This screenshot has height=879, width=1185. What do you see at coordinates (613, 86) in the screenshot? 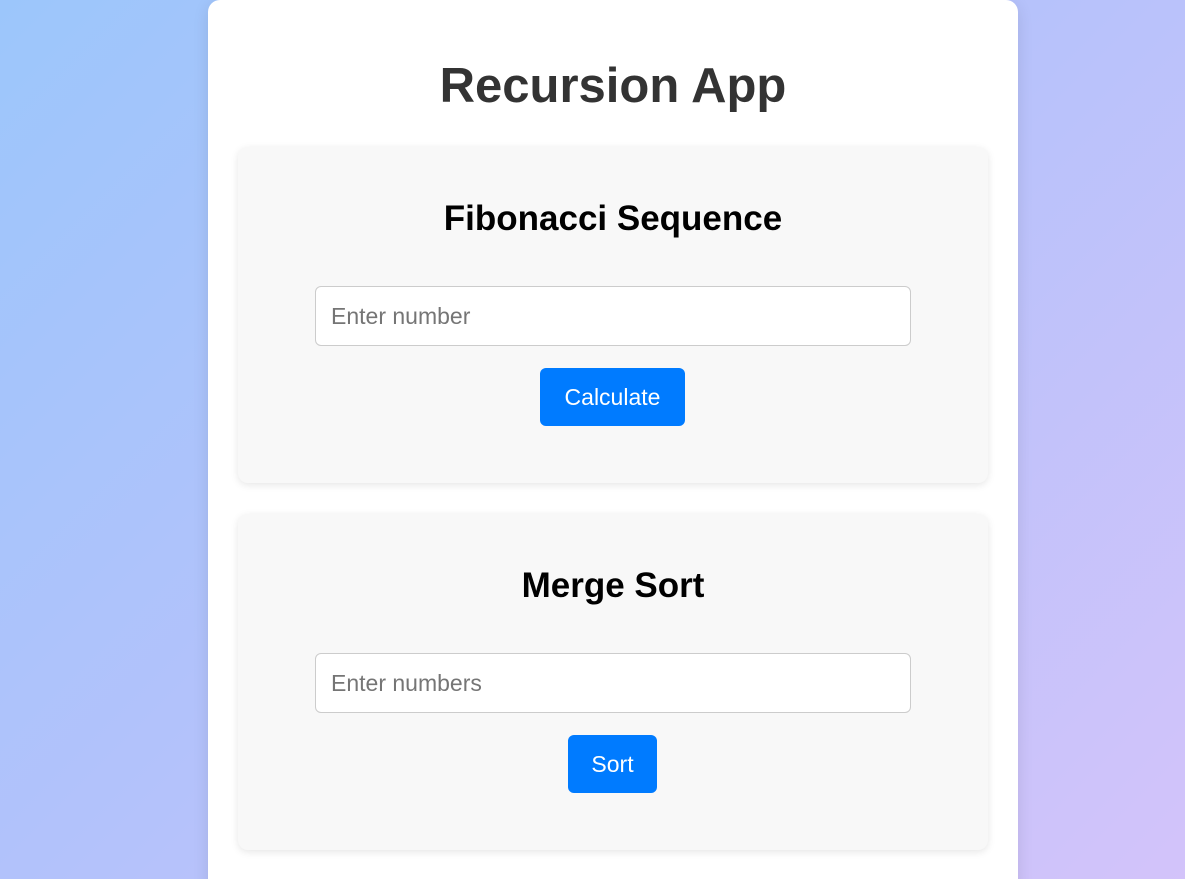
I see `page-title: Recursion App` at bounding box center [613, 86].